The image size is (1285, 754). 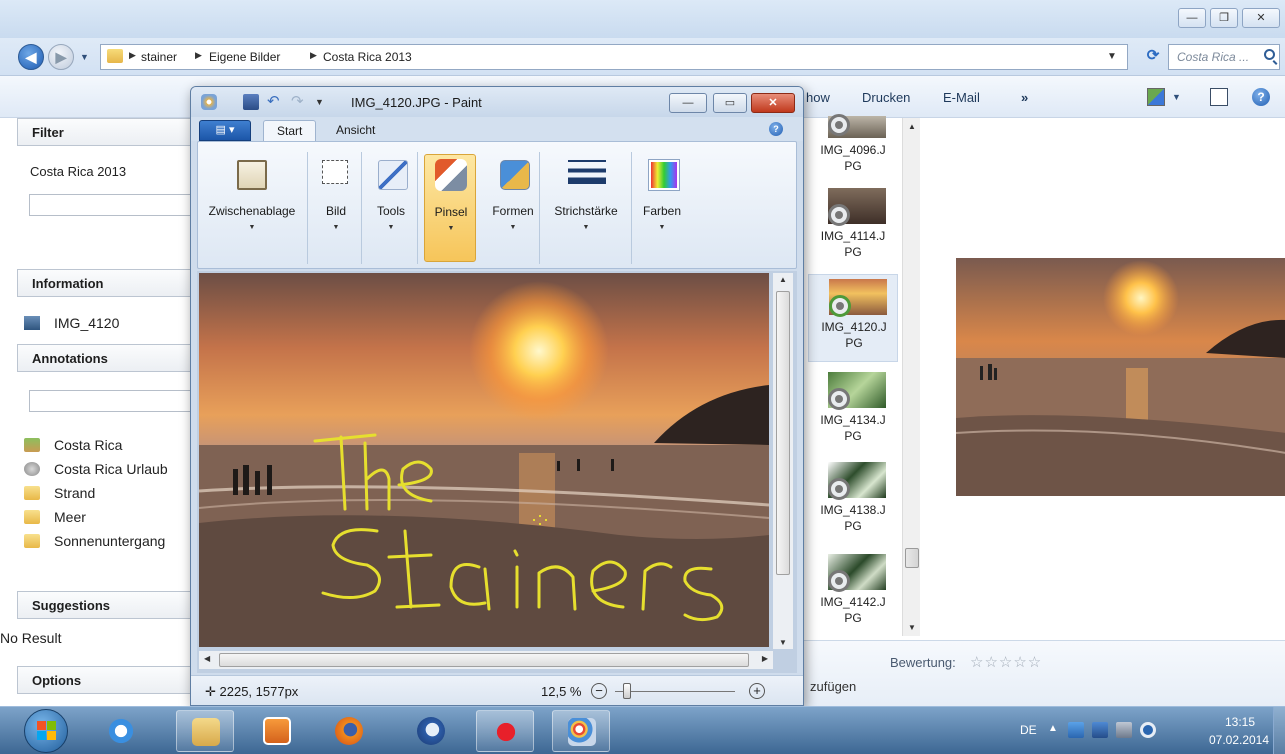 What do you see at coordinates (505, 731) in the screenshot?
I see `taskbar-red-splat-app` at bounding box center [505, 731].